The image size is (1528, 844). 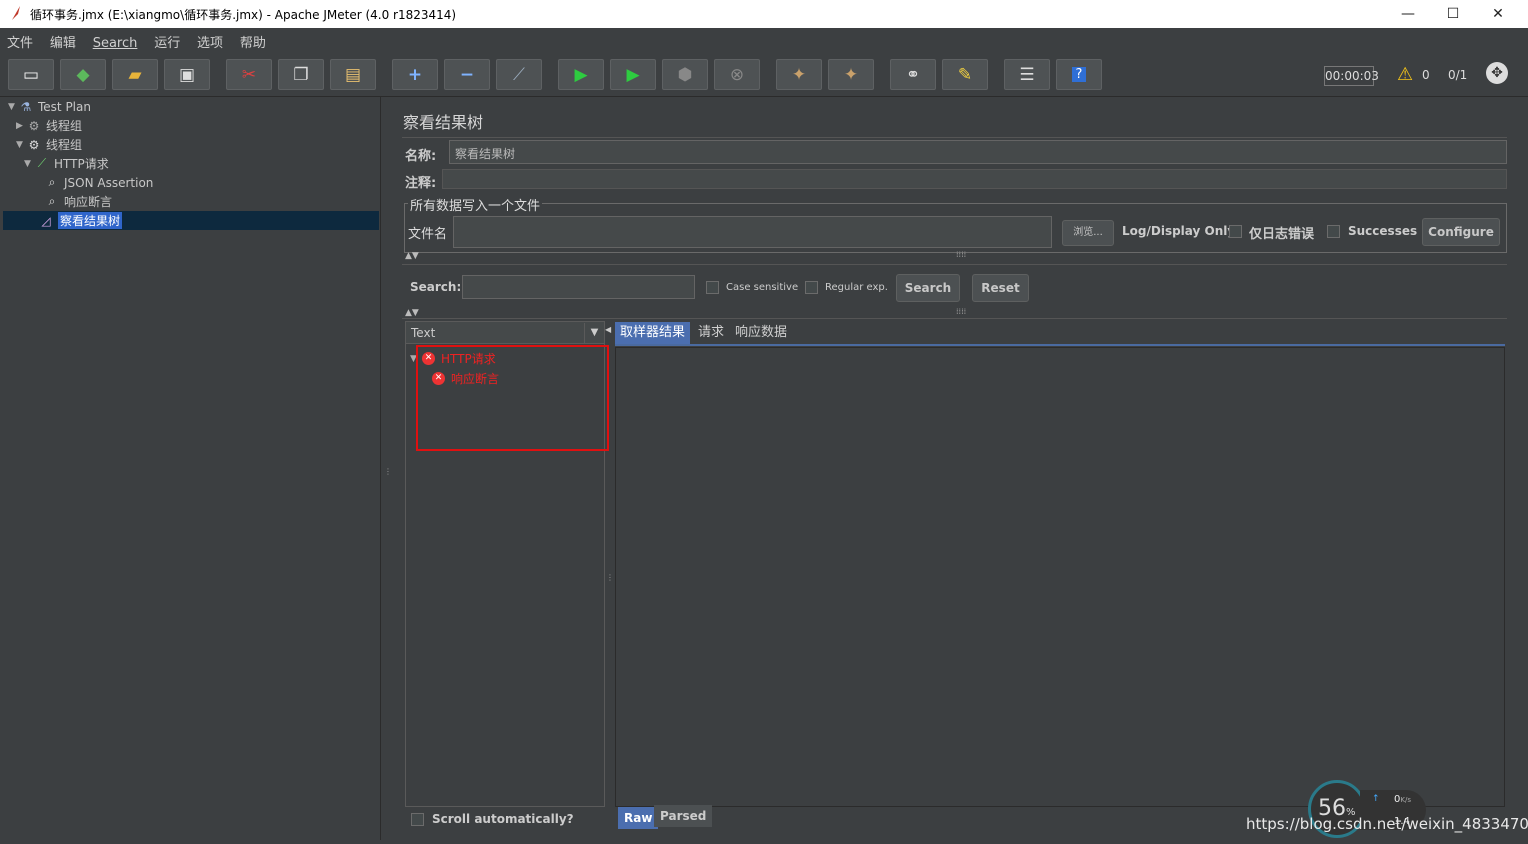 I want to click on copy-icon: ❐, so click(x=301, y=74).